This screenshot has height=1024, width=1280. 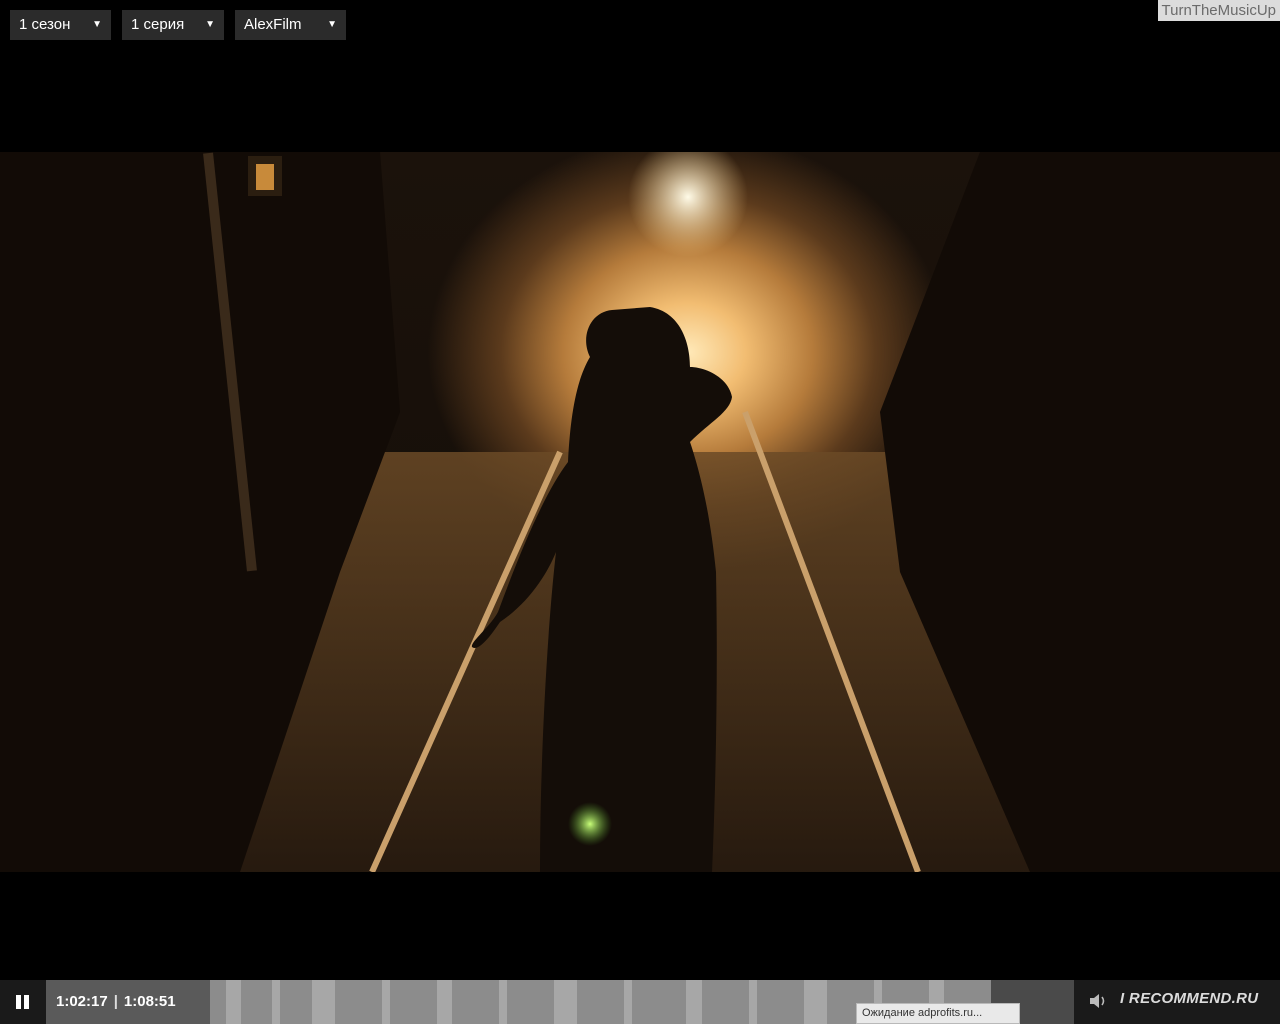 I want to click on episode-dropdown-label: 1 серия, so click(x=158, y=24).